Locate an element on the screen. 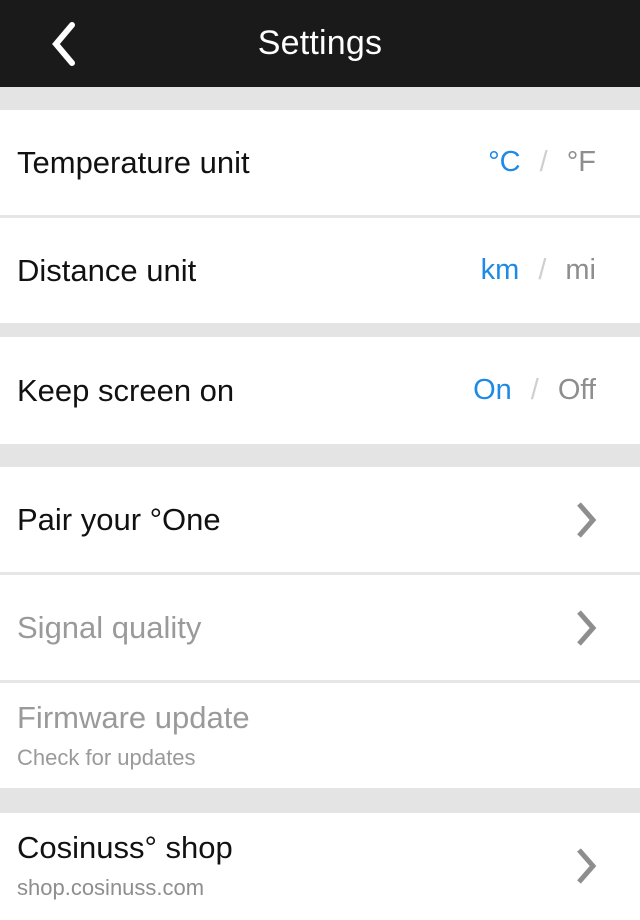  row-text-block: Firmware update Check for updates is located at coordinates (133, 735).